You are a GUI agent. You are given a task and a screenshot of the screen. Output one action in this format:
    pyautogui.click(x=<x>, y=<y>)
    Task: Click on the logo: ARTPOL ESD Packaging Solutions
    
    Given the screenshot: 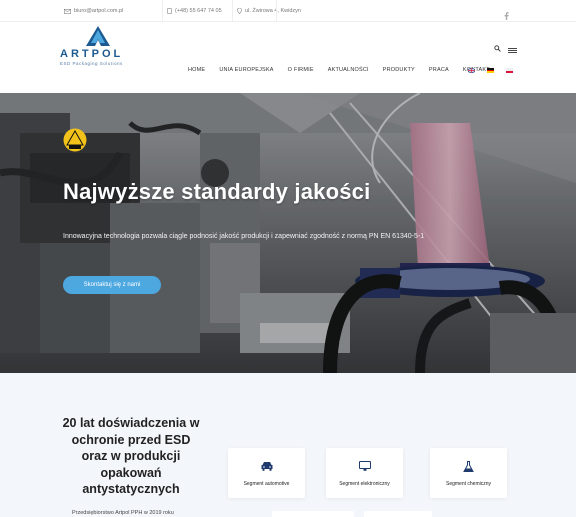 What is the action you would take?
    pyautogui.click(x=100, y=47)
    